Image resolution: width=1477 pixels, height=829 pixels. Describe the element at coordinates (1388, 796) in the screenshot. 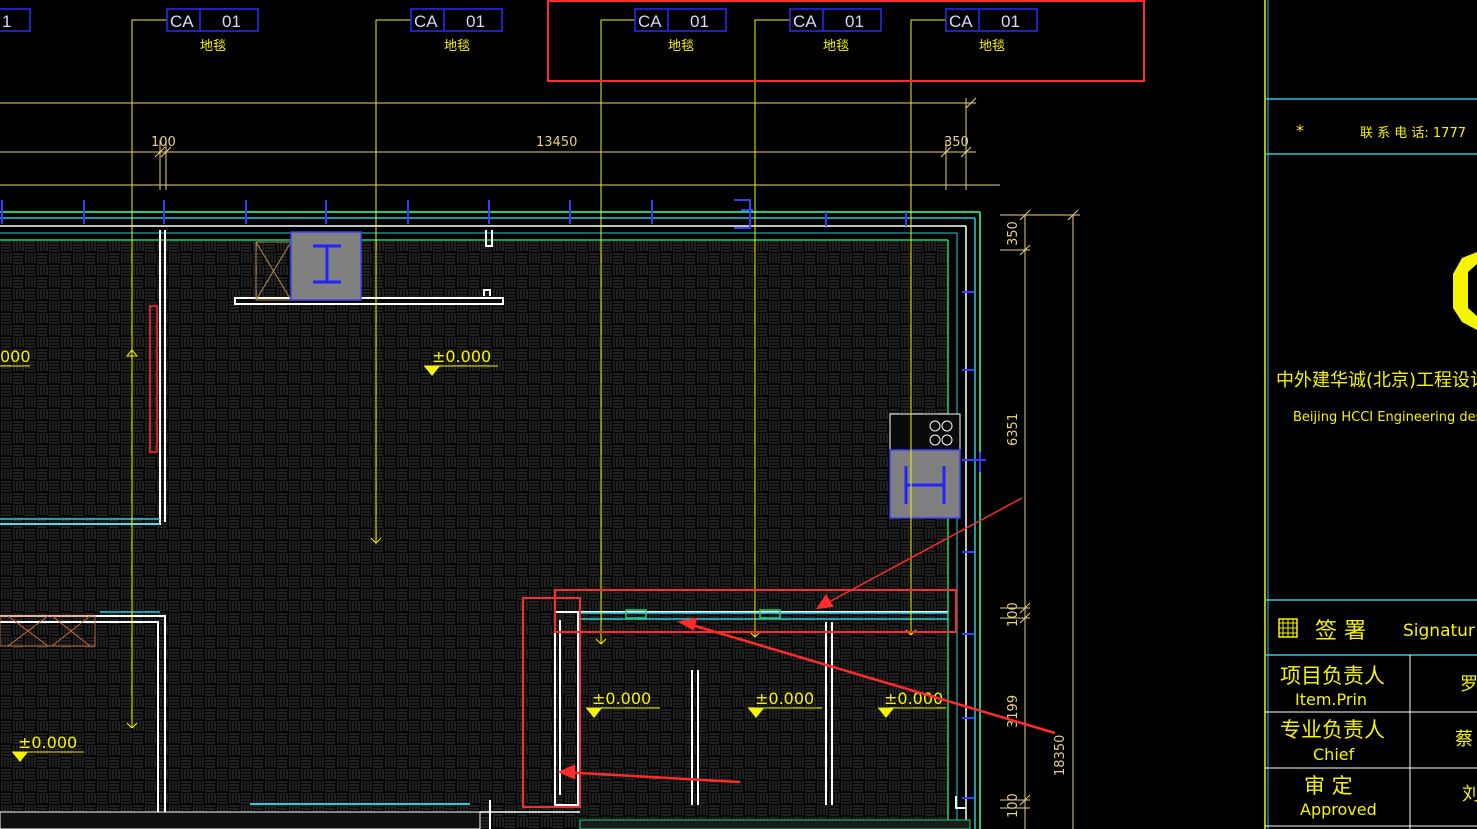

I see `sig-row-approved: 审 定 Approved 刘` at that location.